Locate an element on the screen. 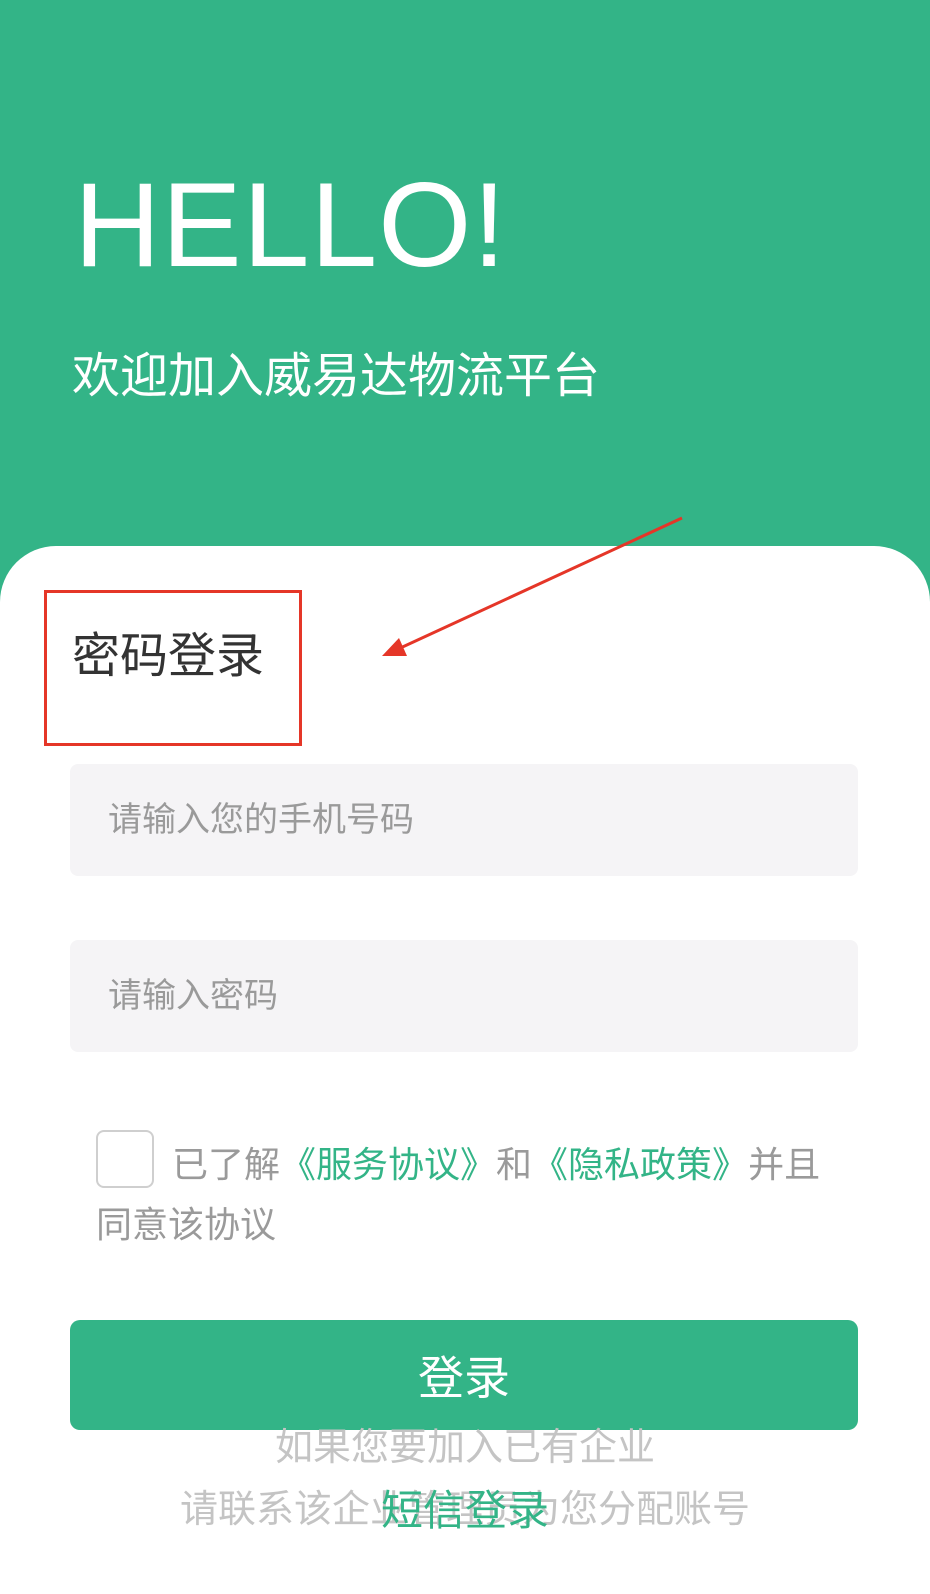 The width and height of the screenshot is (930, 1594). hello-heading: HELLO! is located at coordinates (290, 225).